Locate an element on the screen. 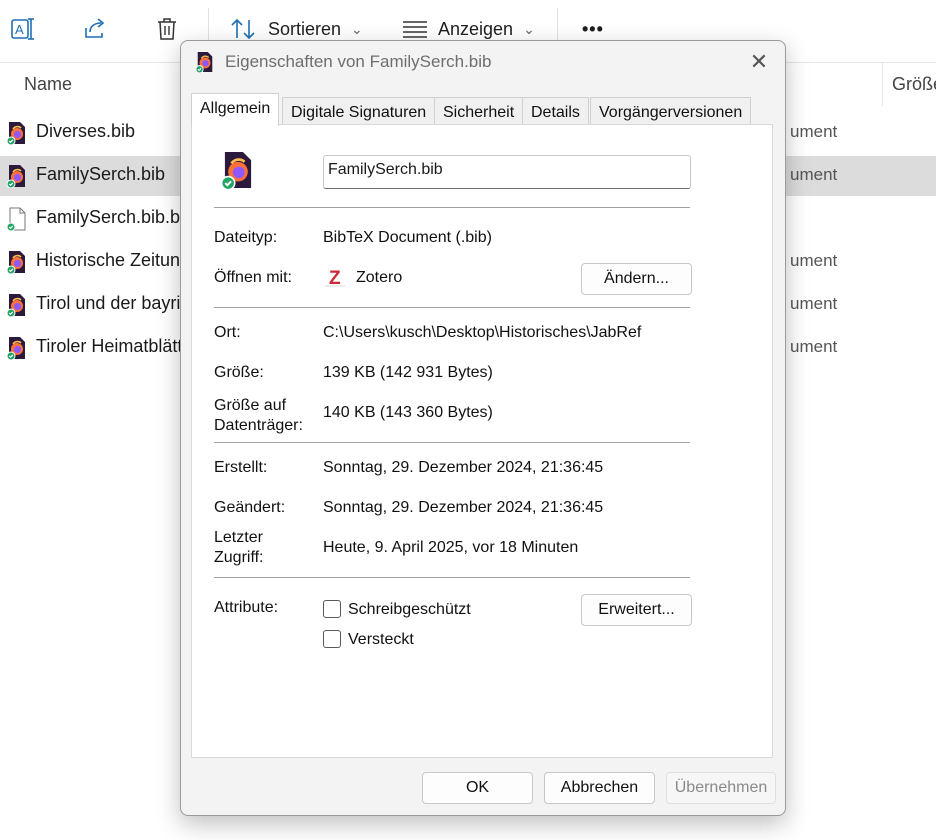  apply-button: Übernehmen is located at coordinates (721, 788).